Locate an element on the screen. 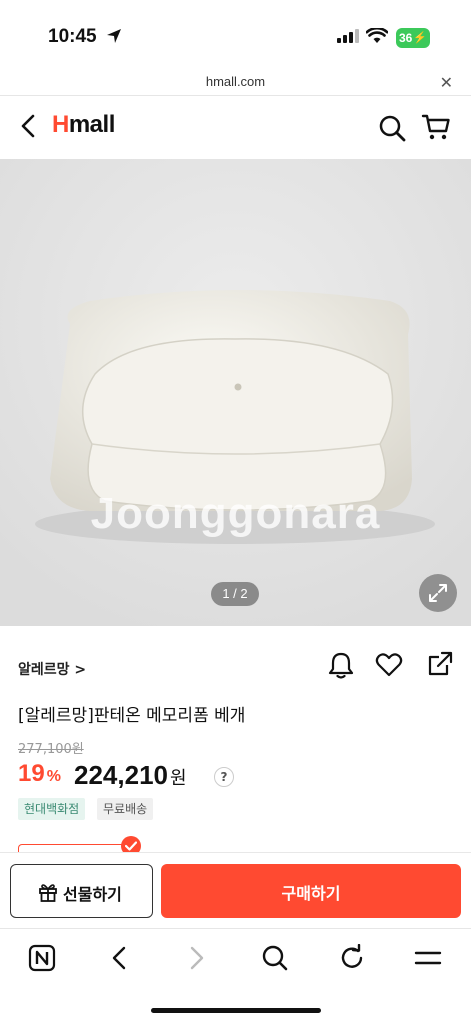 This screenshot has height=1024, width=471. browser-url-bar: hmall.com ✕ is located at coordinates (235, 84).